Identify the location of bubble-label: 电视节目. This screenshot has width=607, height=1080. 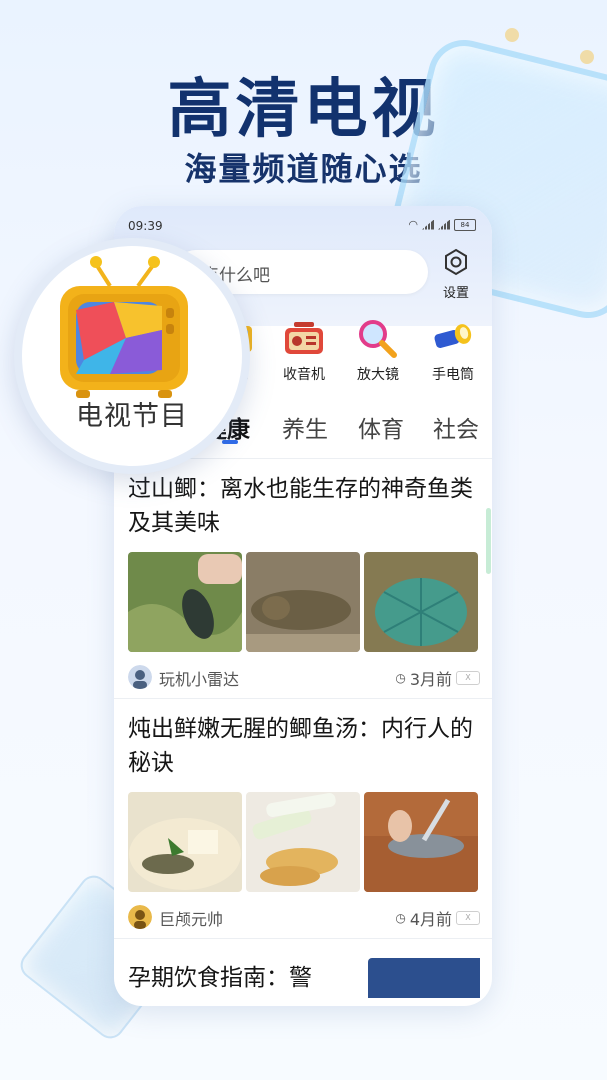
(132, 416).